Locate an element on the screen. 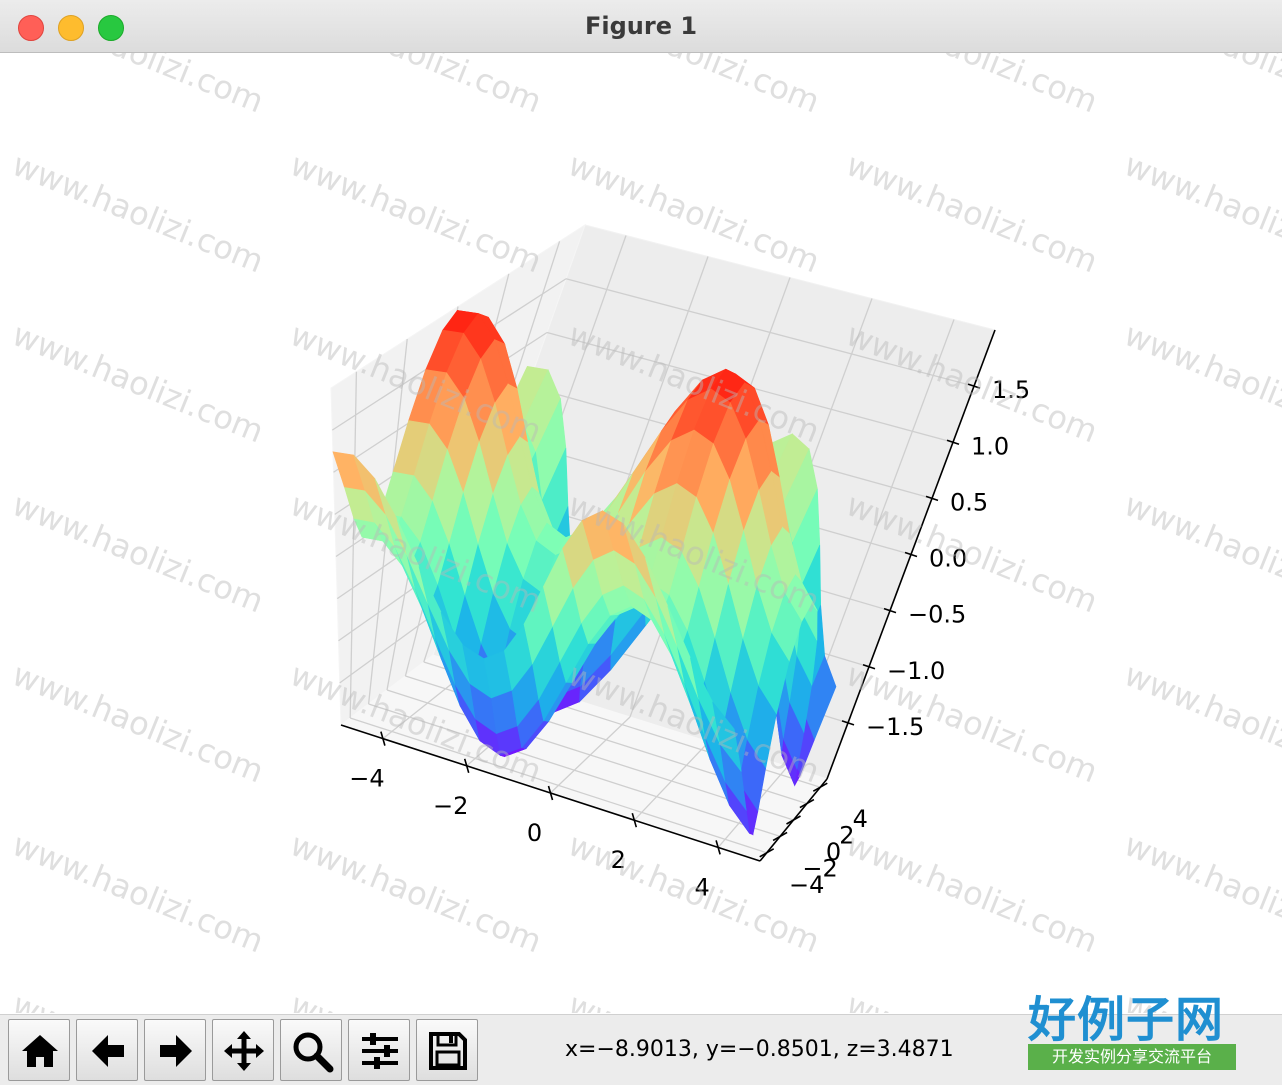  x-tick-label: −4 is located at coordinates (366, 779).